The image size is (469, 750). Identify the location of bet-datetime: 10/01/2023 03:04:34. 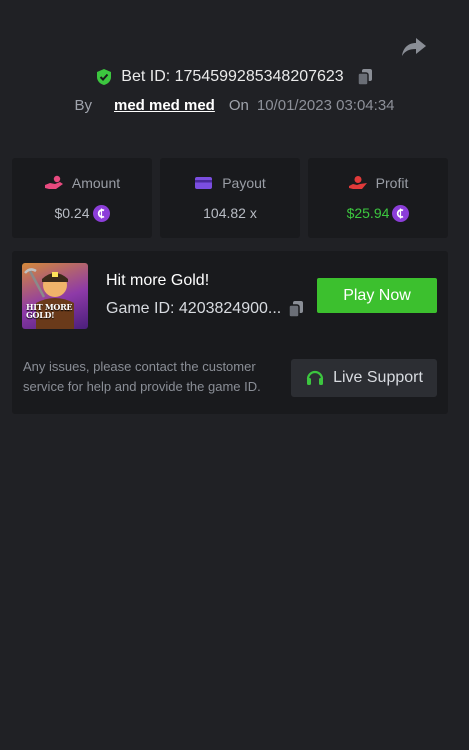
(325, 105).